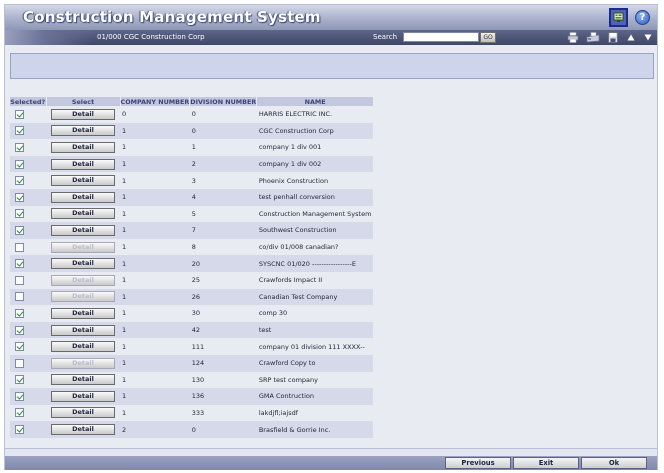  Describe the element at coordinates (573, 37) in the screenshot. I see `print-button` at that location.